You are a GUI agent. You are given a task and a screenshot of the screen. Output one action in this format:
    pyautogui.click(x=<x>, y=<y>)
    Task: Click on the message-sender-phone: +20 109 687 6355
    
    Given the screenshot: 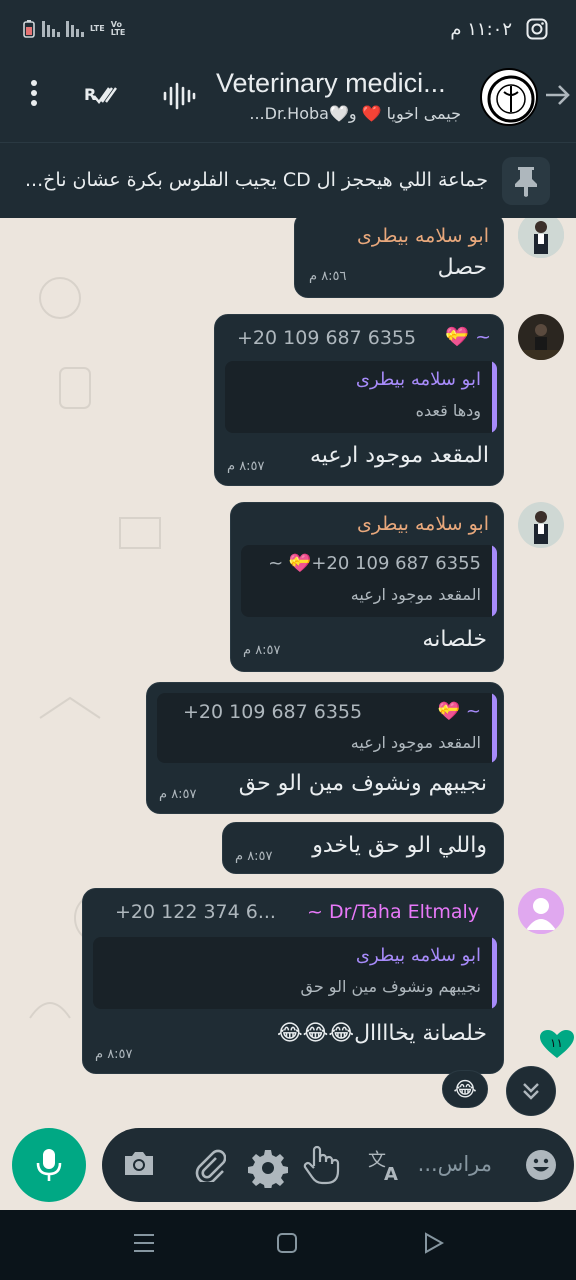 What is the action you would take?
    pyautogui.click(x=327, y=338)
    